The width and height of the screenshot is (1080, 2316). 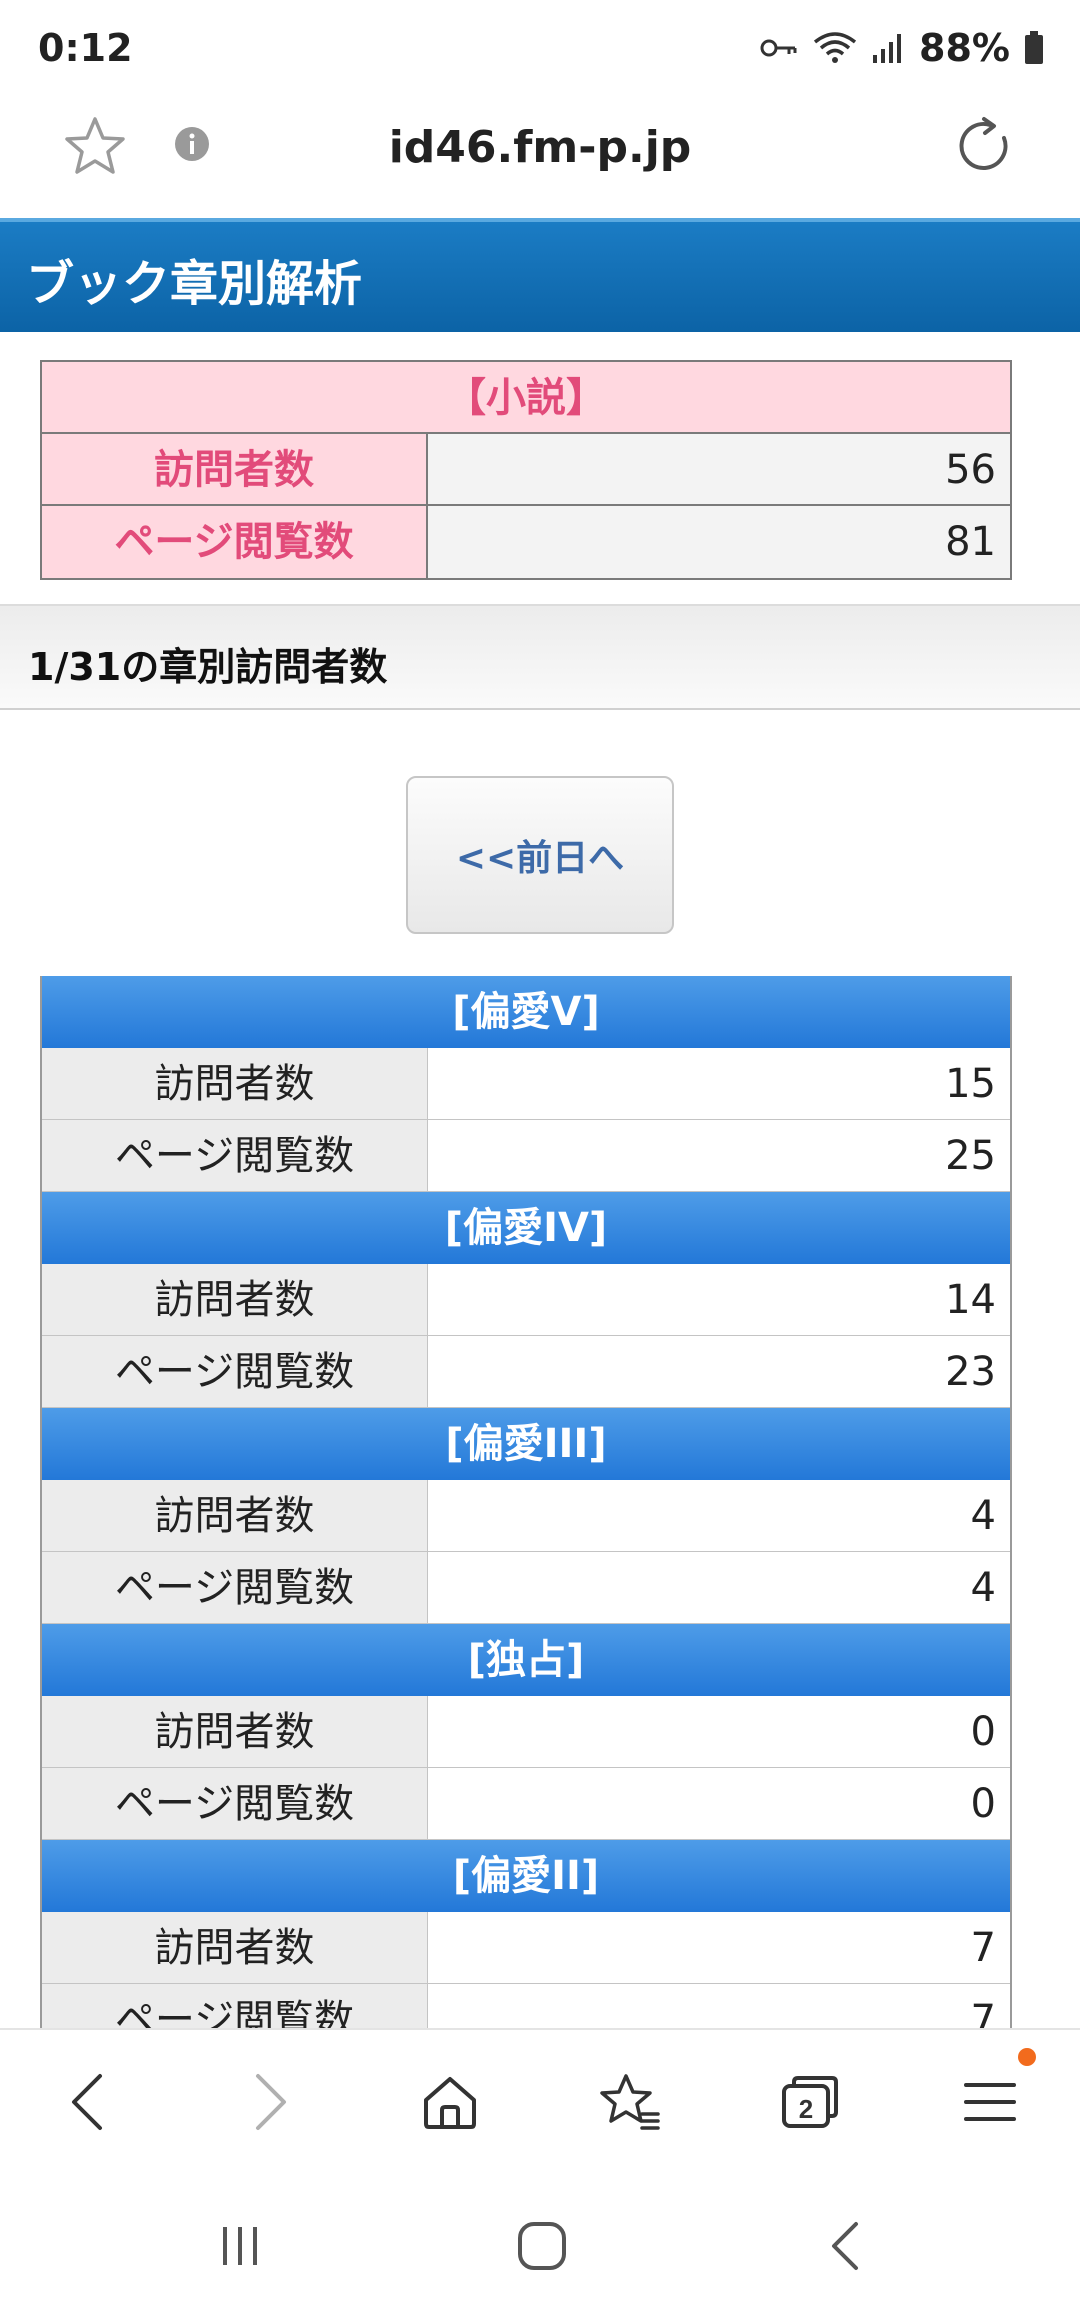 What do you see at coordinates (540, 855) in the screenshot?
I see `prev-day-button: <<前日へ` at bounding box center [540, 855].